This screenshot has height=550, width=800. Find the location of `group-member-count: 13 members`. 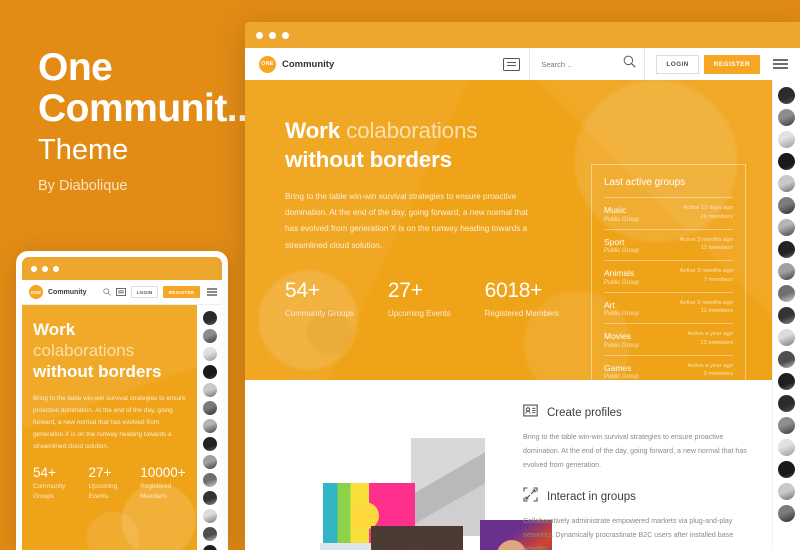

group-member-count: 13 members is located at coordinates (716, 342).